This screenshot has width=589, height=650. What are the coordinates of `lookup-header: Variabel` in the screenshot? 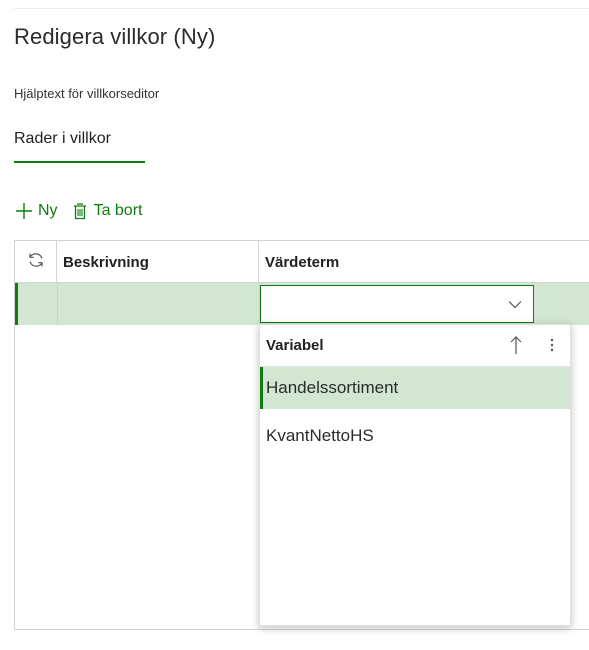 It's located at (415, 346).